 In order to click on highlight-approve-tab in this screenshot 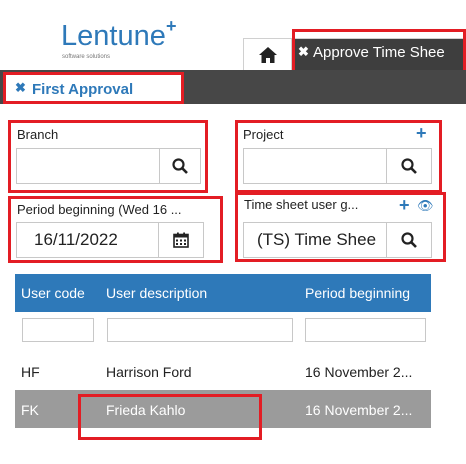, I will do `click(379, 52)`.